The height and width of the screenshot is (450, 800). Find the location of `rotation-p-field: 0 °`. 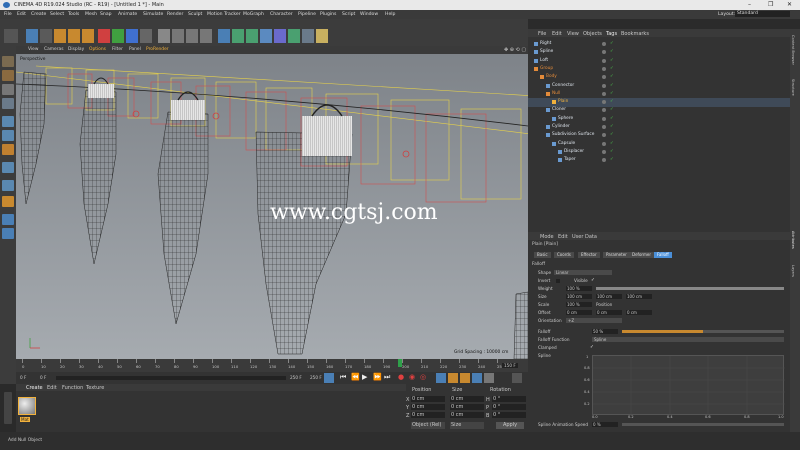

rotation-p-field: 0 ° is located at coordinates (509, 407).